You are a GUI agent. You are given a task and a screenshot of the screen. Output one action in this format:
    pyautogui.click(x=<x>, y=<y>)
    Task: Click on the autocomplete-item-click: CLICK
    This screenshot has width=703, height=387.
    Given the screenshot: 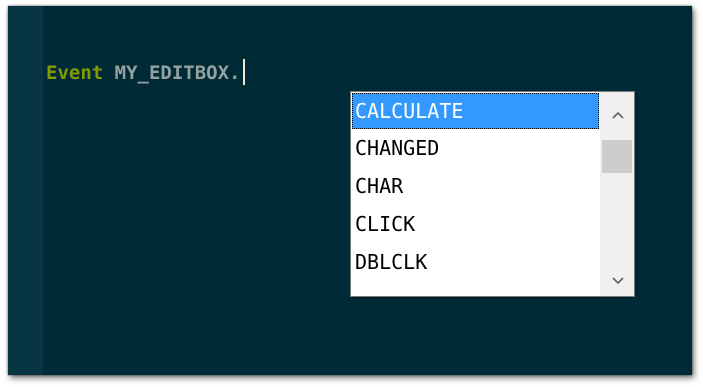 What is the action you would take?
    pyautogui.click(x=476, y=224)
    